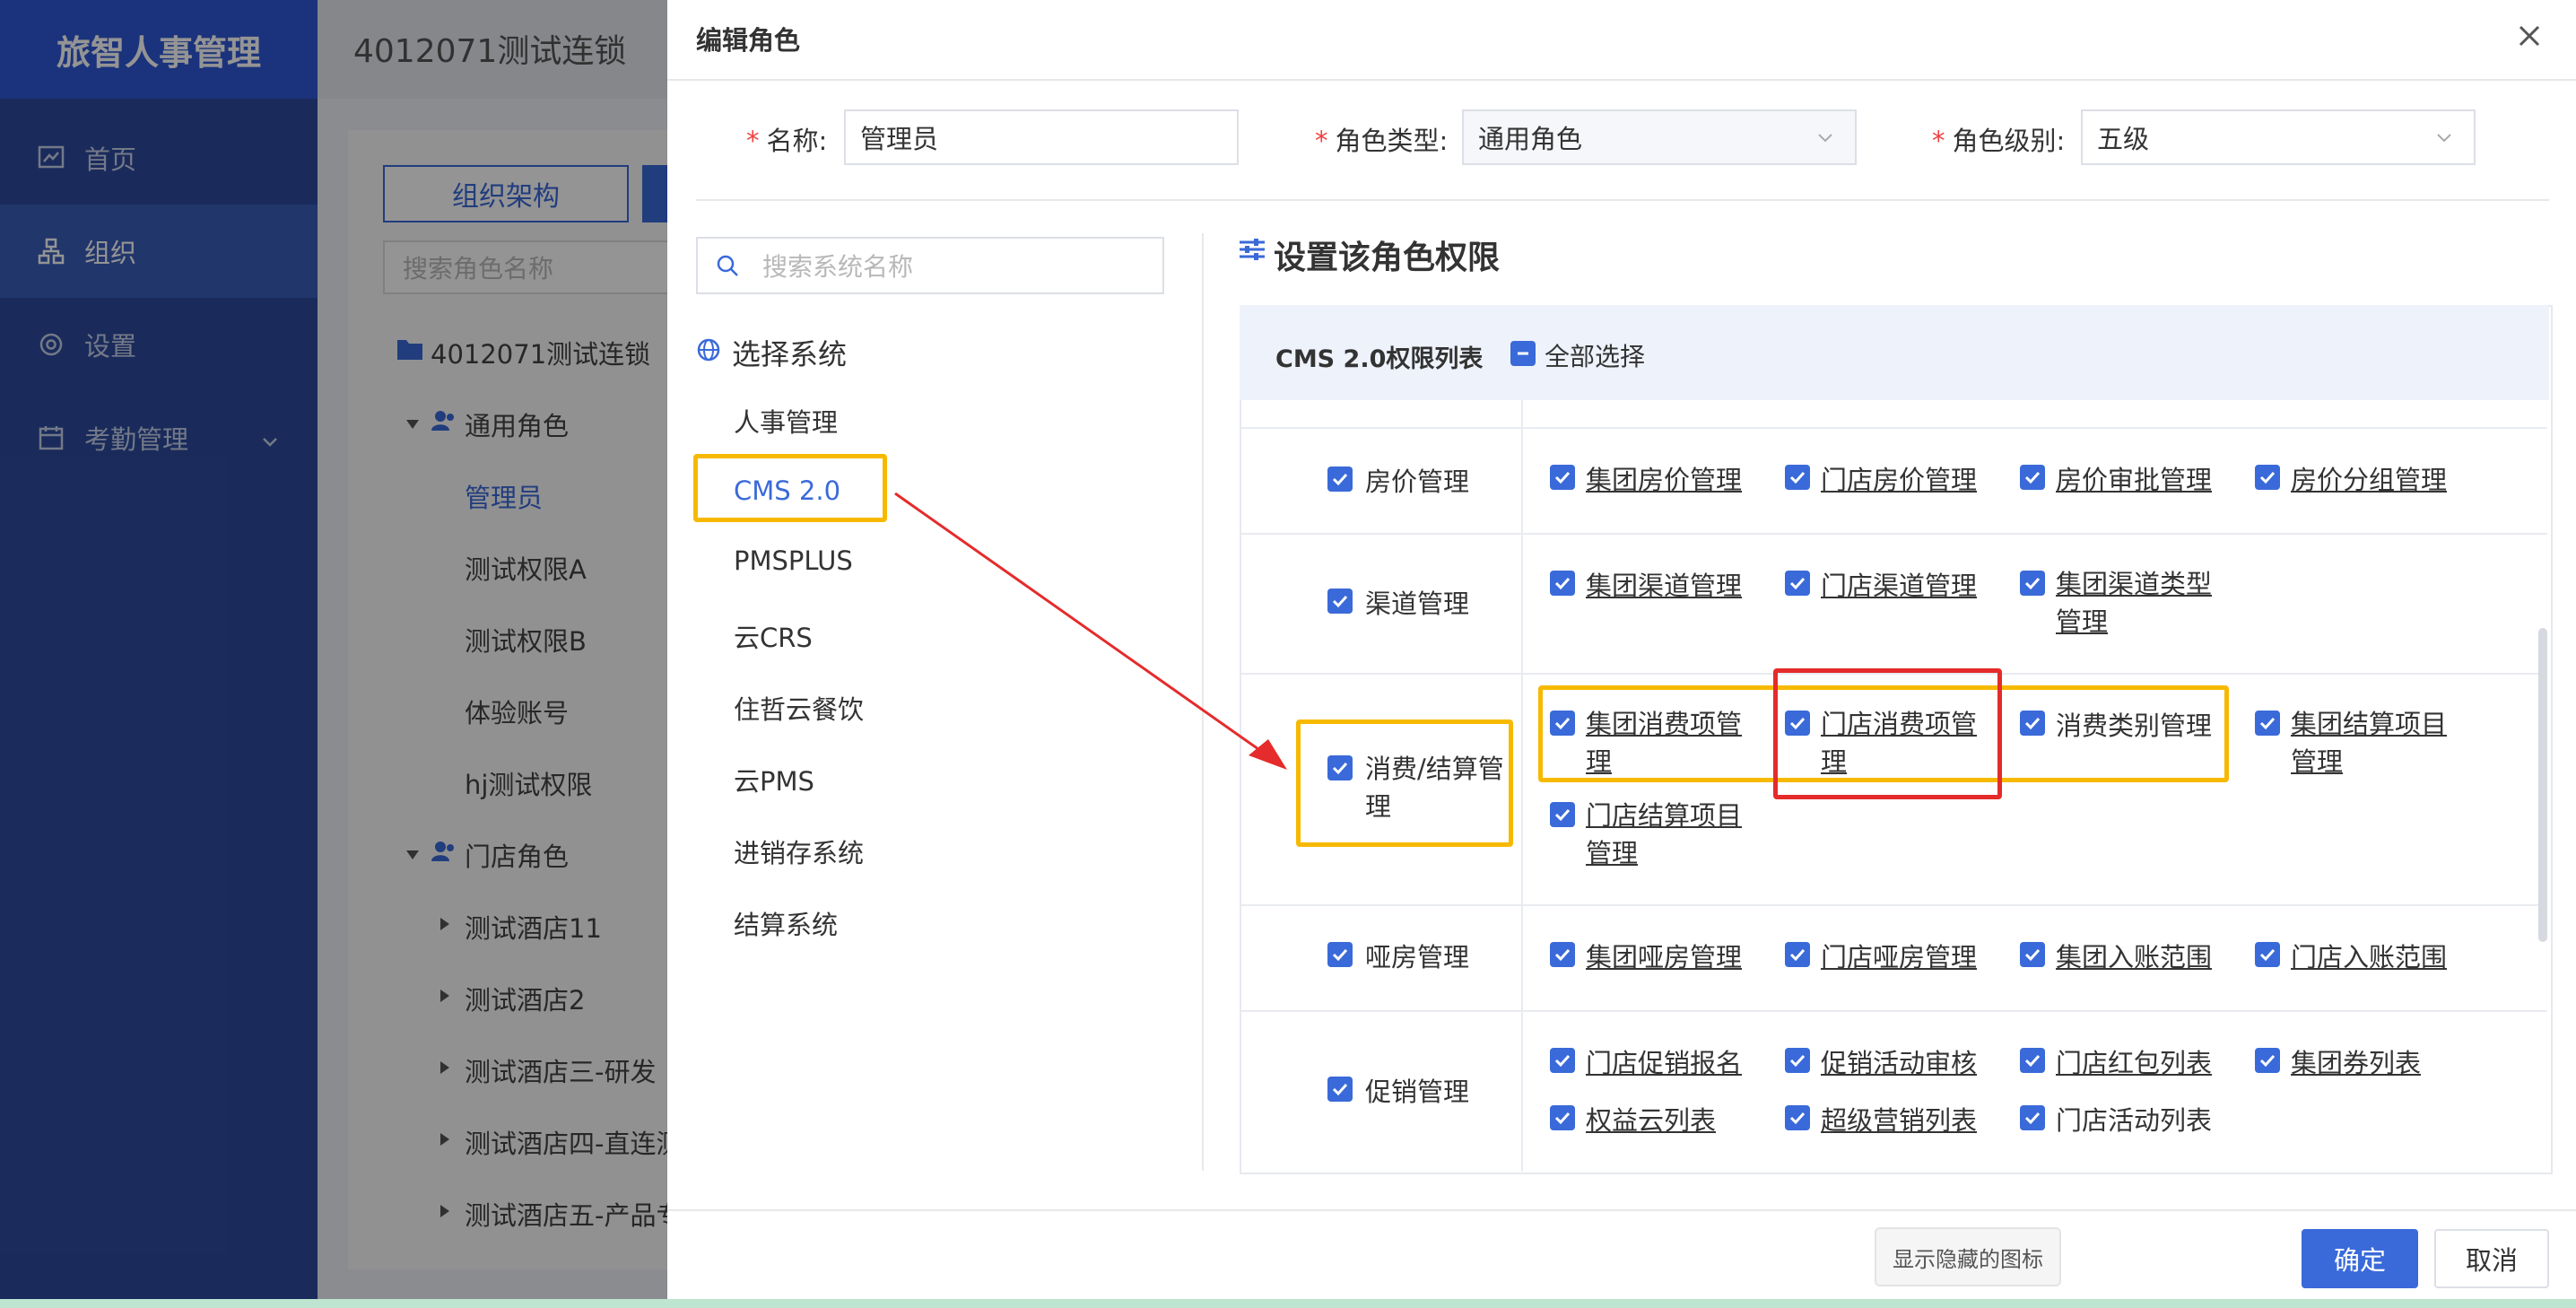 The width and height of the screenshot is (2576, 1308). What do you see at coordinates (2123, 139) in the screenshot?
I see `role-level-value: 五级` at bounding box center [2123, 139].